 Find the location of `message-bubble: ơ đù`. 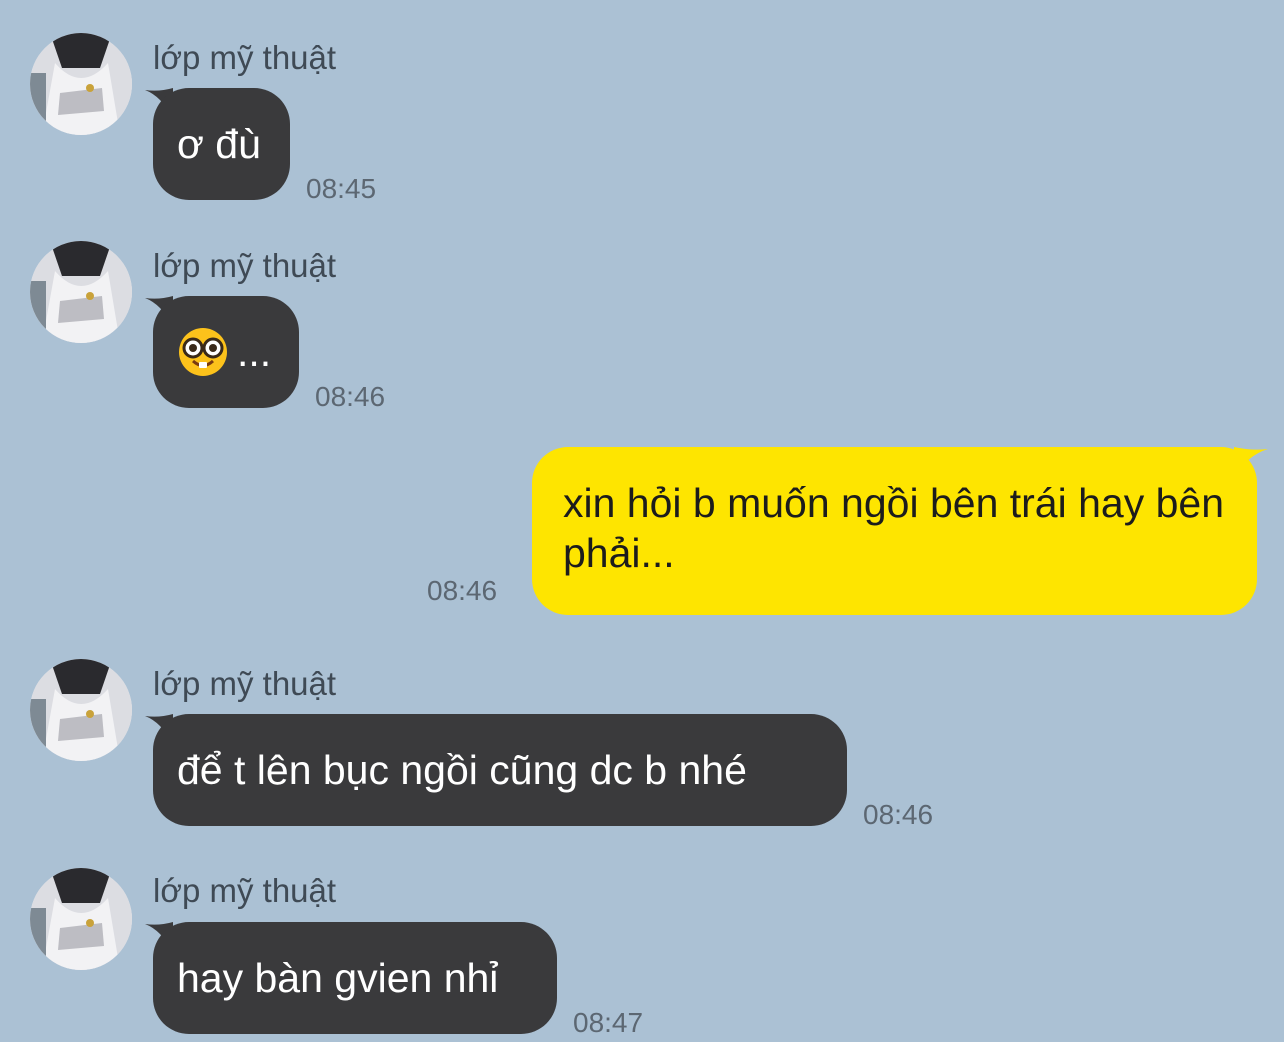

message-bubble: ơ đù is located at coordinates (221, 144).